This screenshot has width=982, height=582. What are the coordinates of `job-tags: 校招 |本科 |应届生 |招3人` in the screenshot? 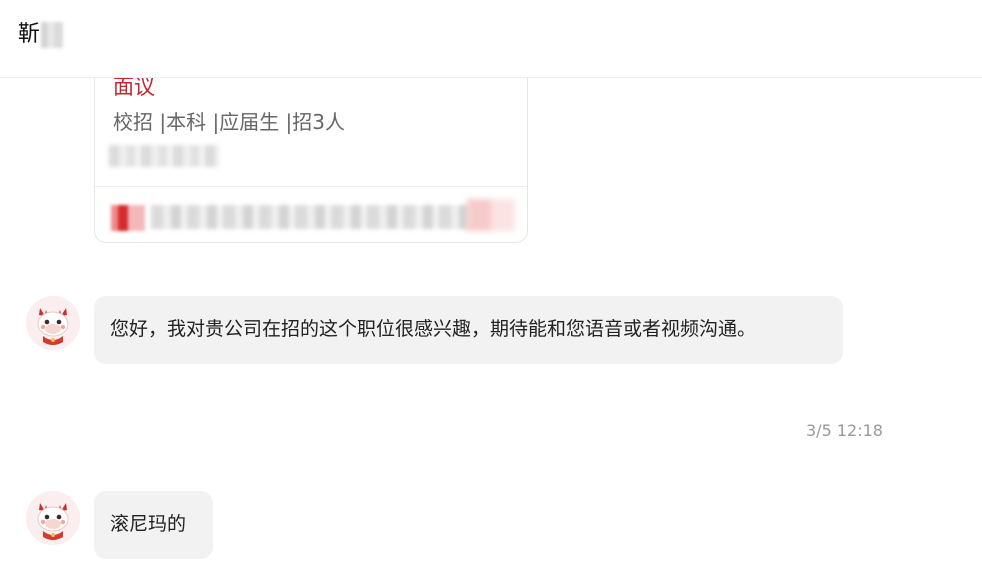 It's located at (229, 122).